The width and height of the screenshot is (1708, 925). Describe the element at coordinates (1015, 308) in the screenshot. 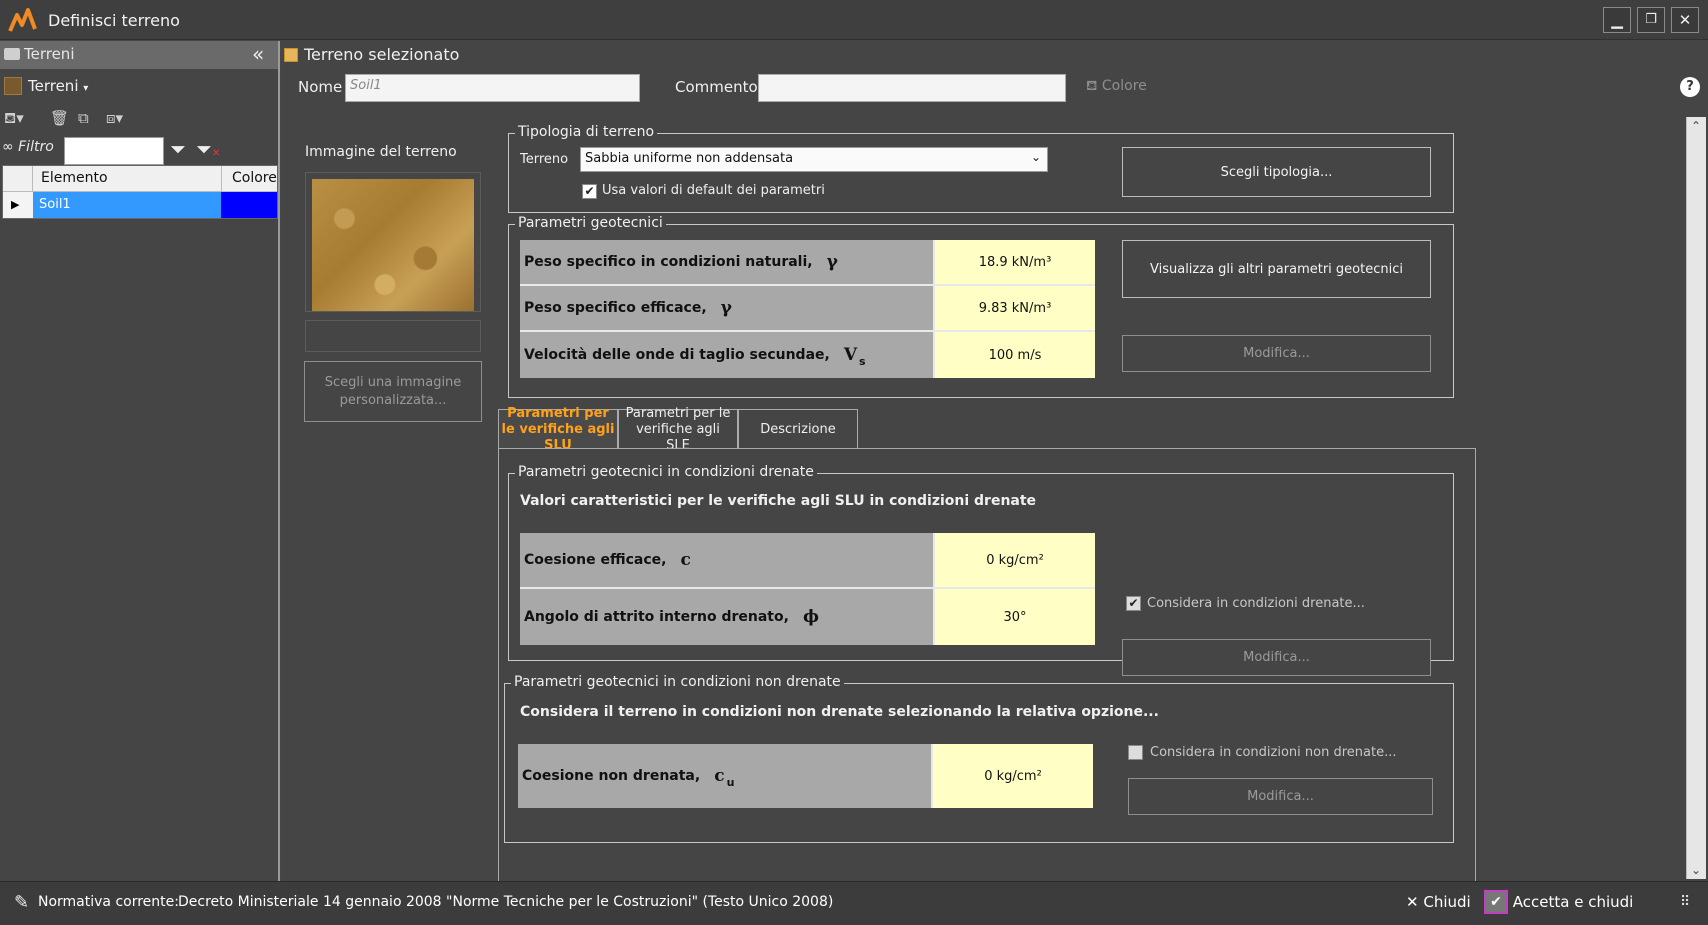

I see `geotech-row-value: 9.83 kN/m³` at that location.